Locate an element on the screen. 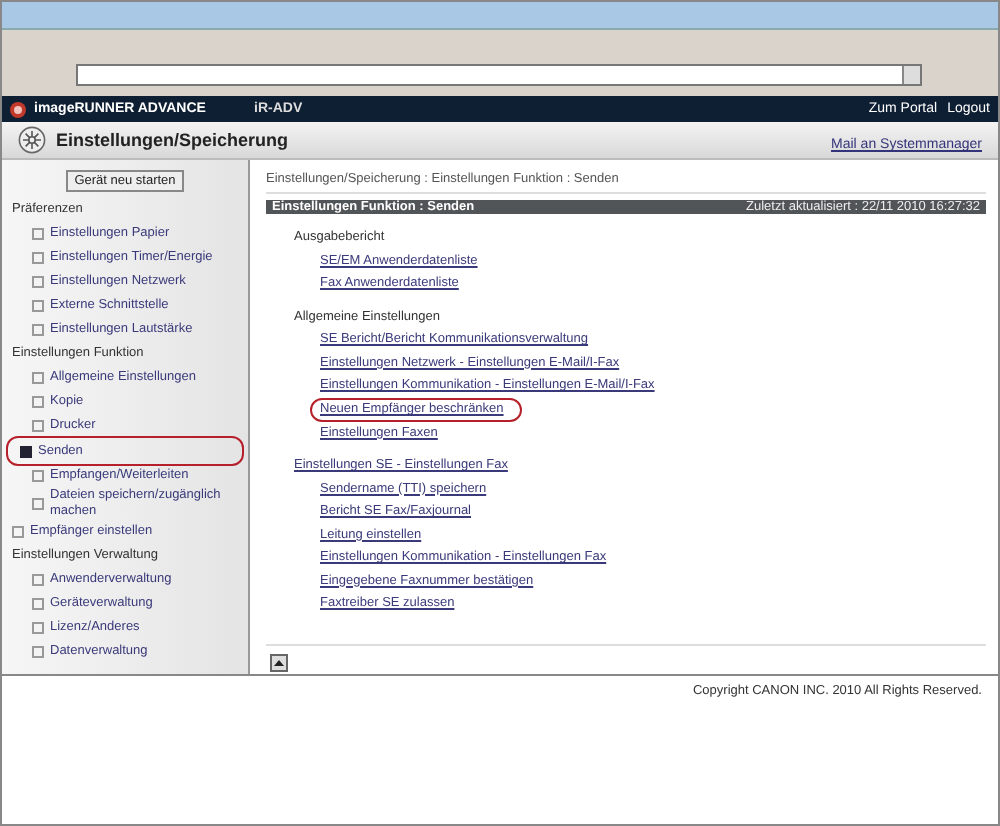 This screenshot has height=826, width=1000. address-field is located at coordinates (499, 75).